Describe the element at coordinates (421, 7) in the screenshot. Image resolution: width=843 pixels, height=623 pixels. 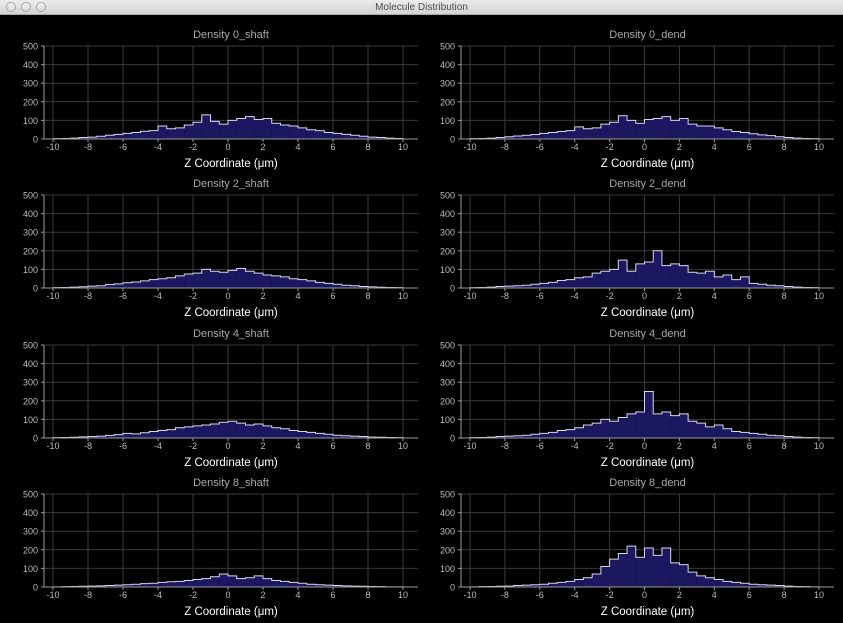
I see `title-bar: Molecule Distribution` at that location.